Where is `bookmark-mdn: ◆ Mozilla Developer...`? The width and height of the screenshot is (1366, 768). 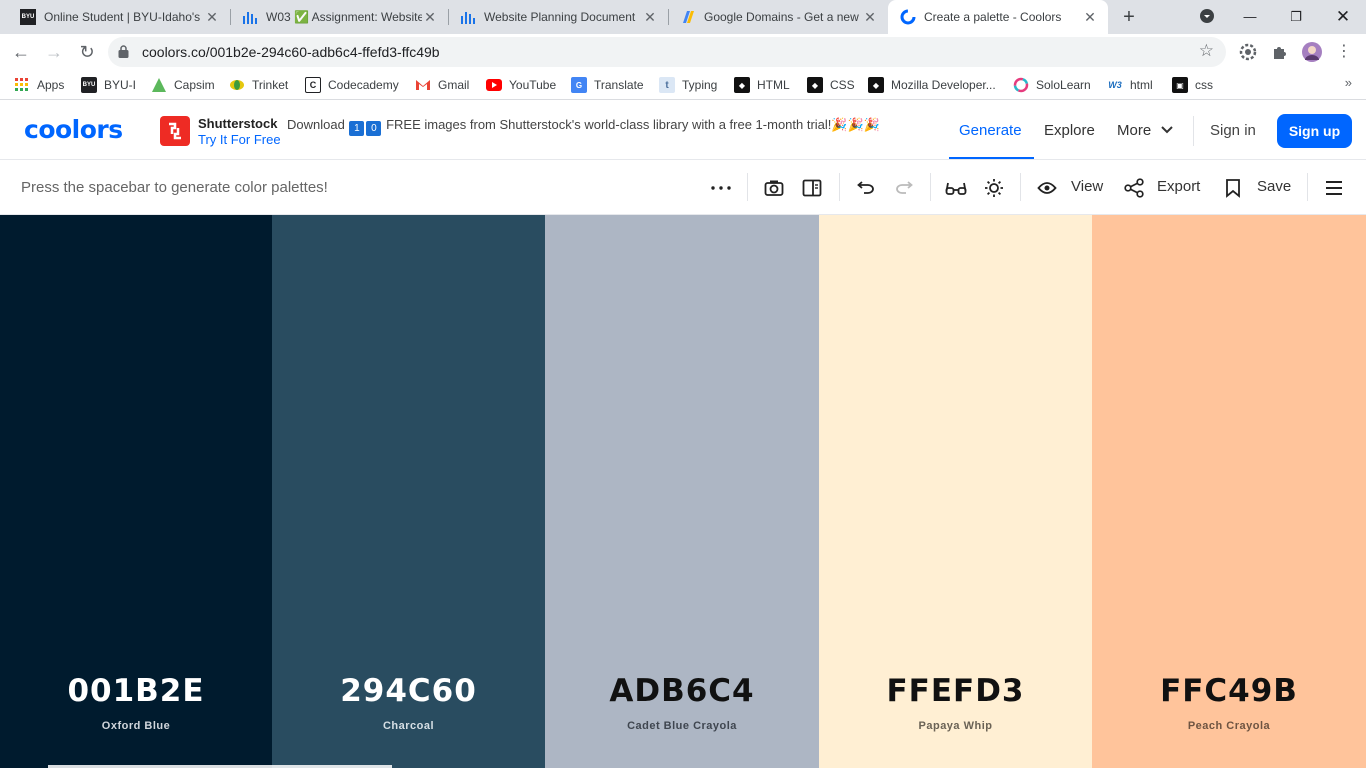 bookmark-mdn: ◆ Mozilla Developer... is located at coordinates (932, 85).